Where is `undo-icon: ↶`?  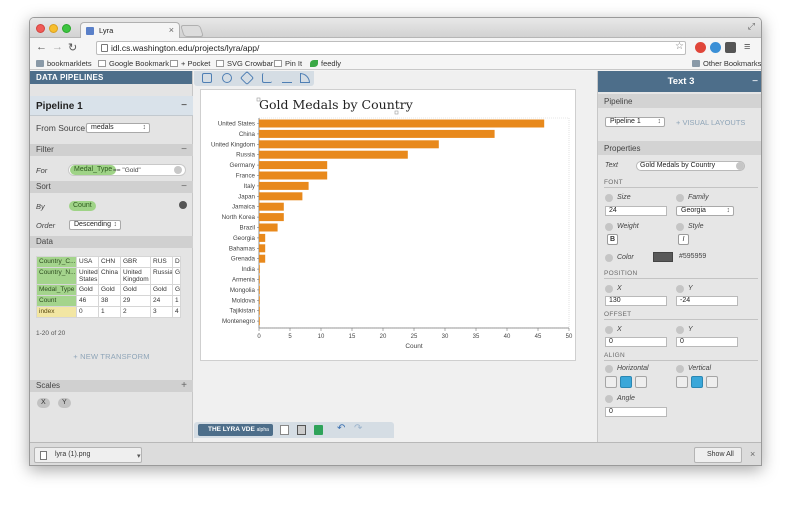
undo-icon: ↶ is located at coordinates (341, 428).